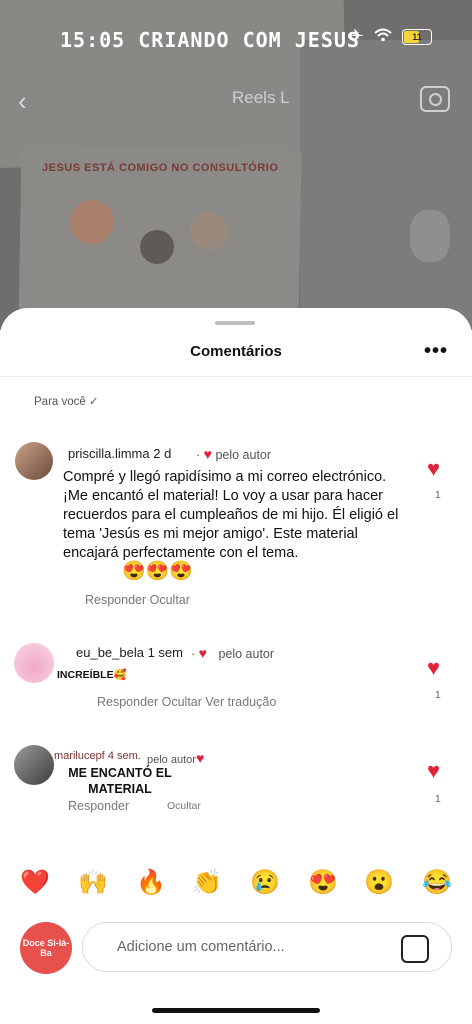  Describe the element at coordinates (129, 652) in the screenshot. I see `comment-username: eu_be_bela 1 sem` at that location.